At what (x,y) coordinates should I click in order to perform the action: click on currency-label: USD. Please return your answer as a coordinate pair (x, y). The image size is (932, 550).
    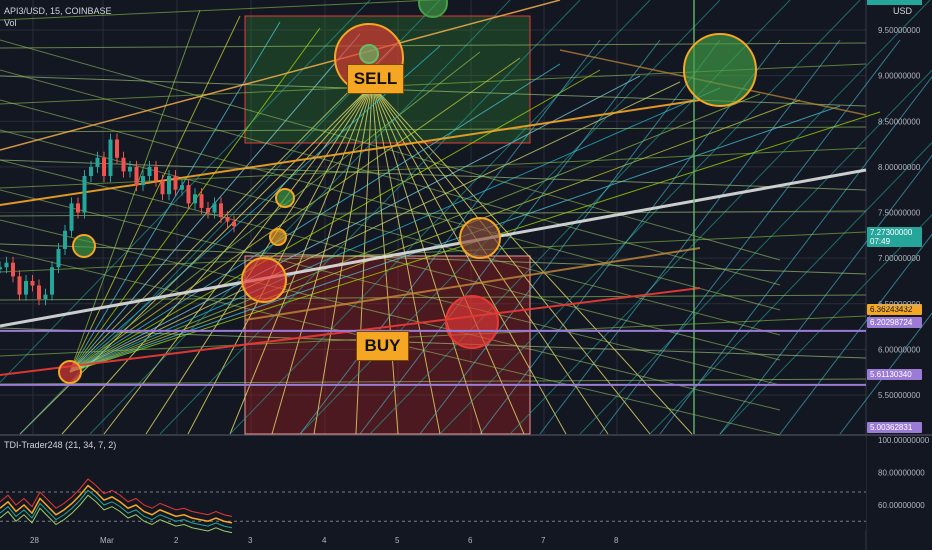
    Looking at the image, I should click on (903, 11).